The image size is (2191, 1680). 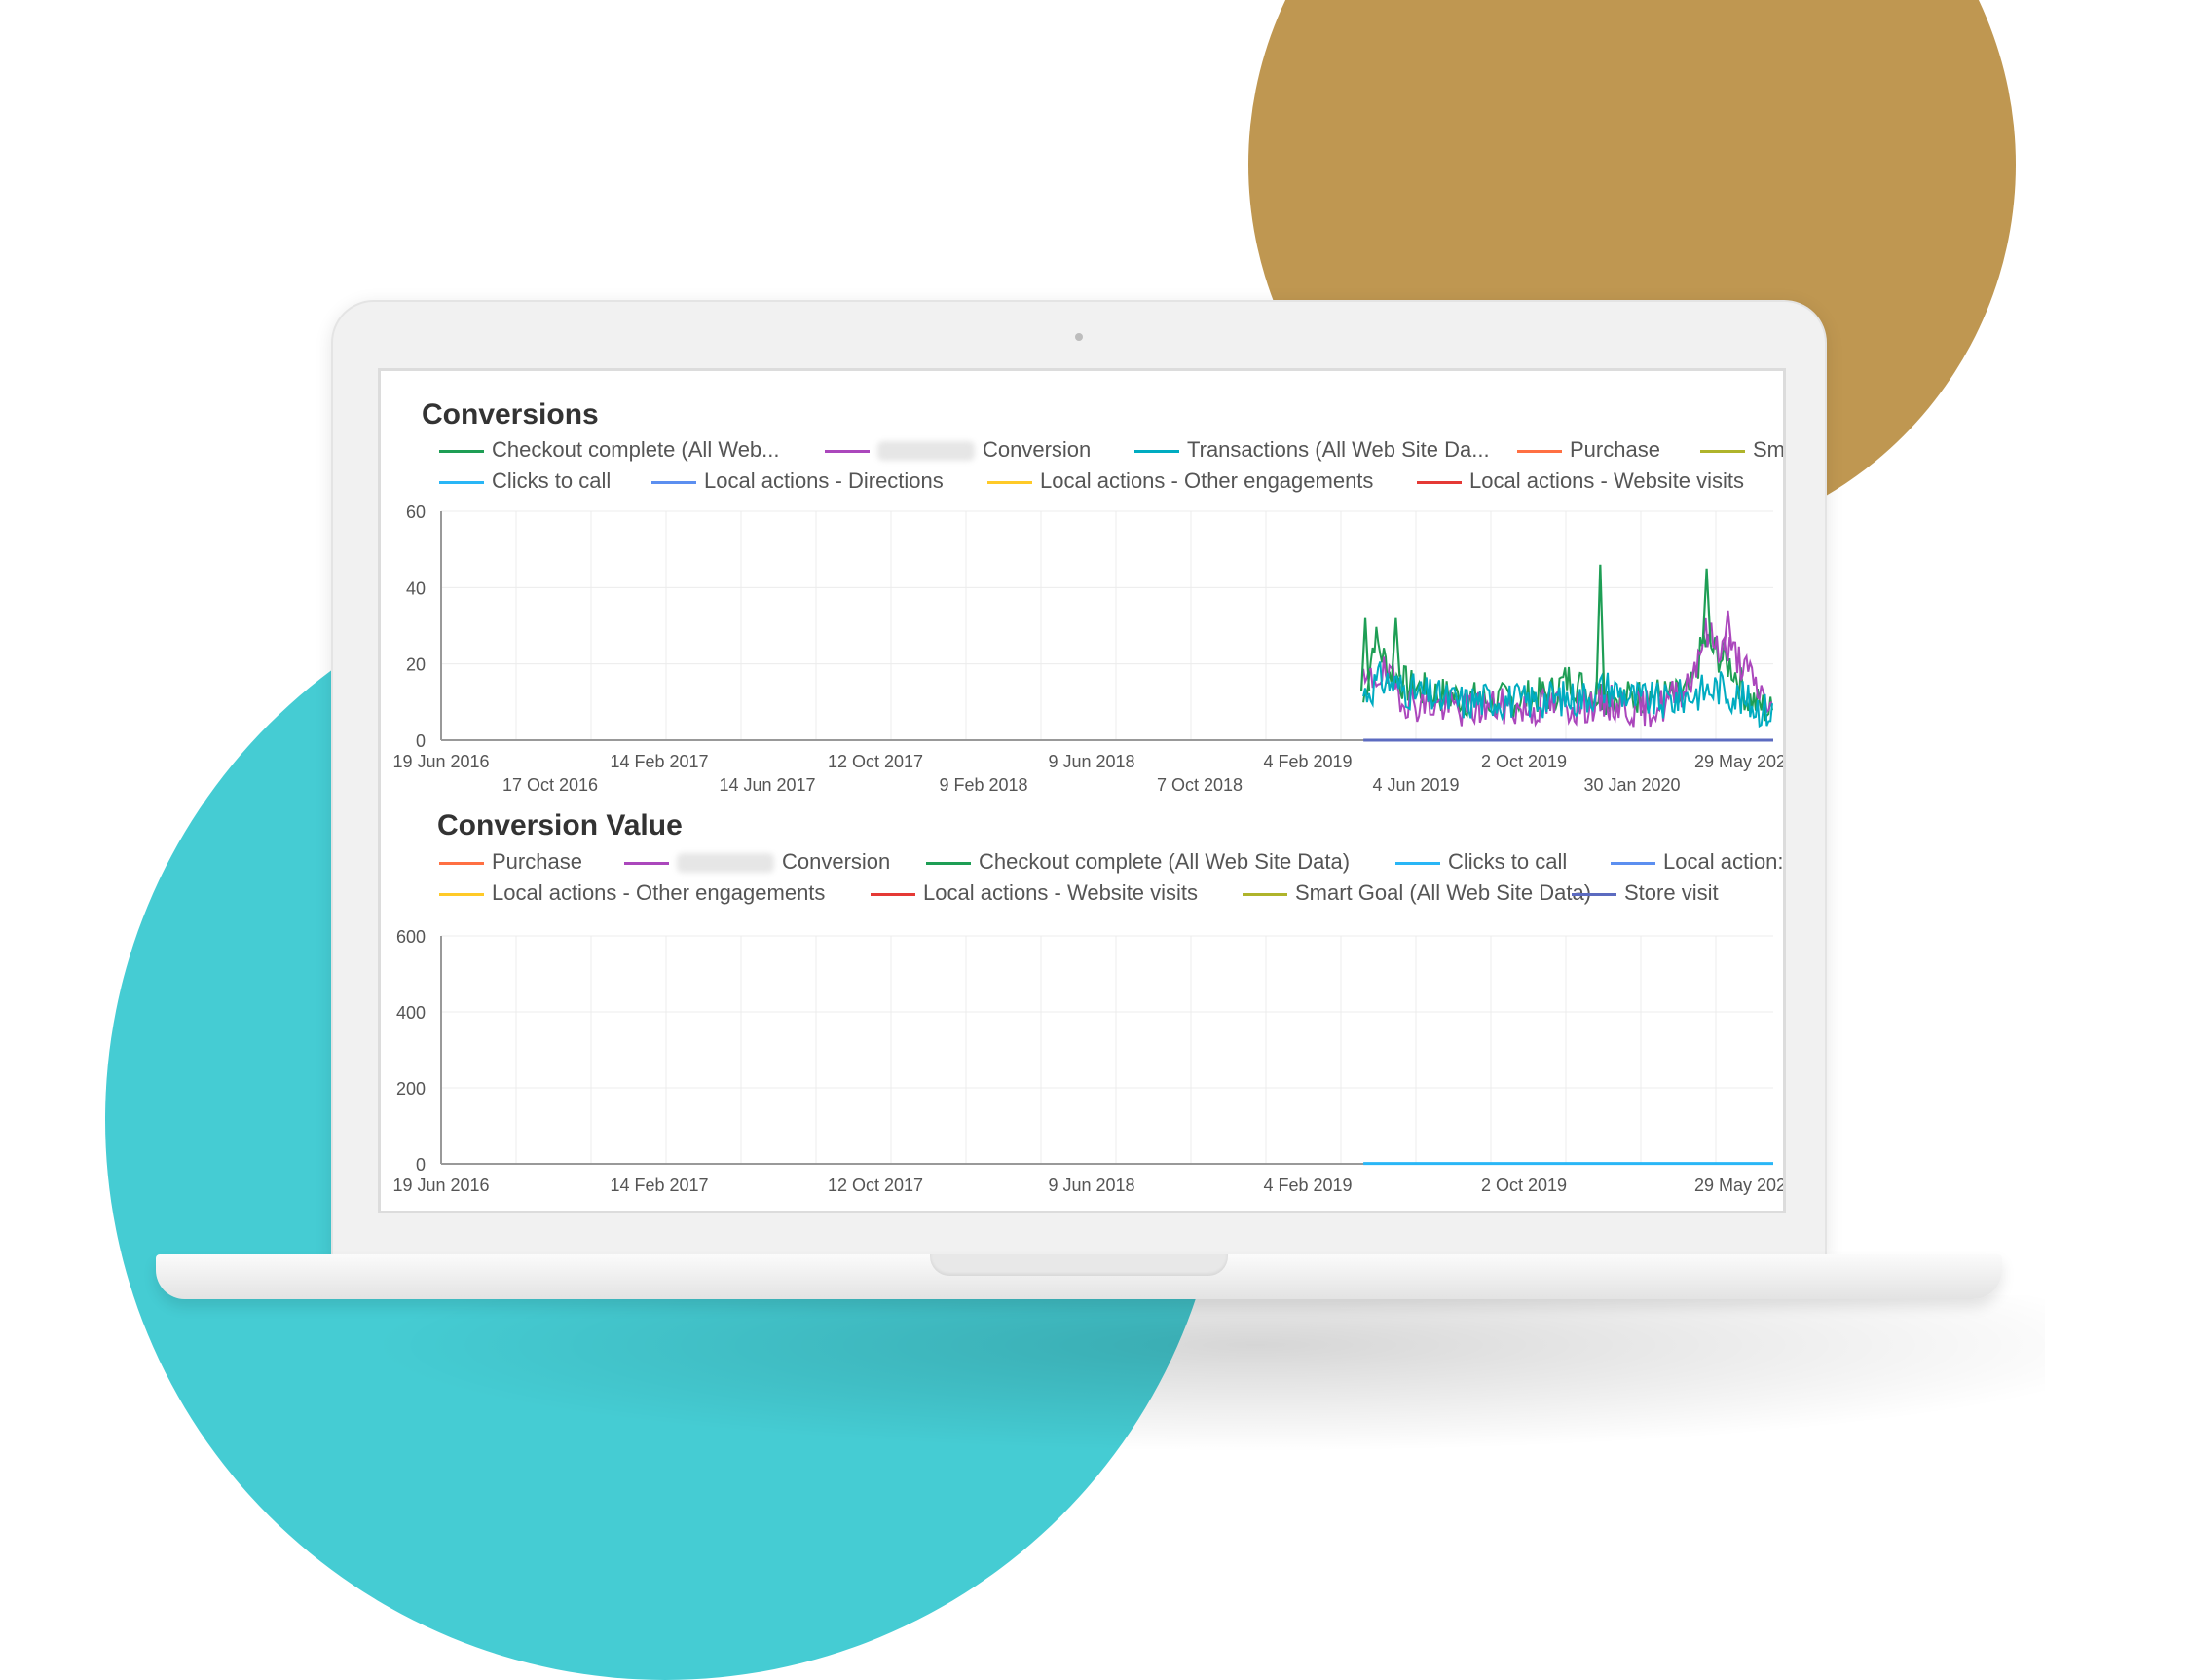 I want to click on laptop-shadow, so click(x=1168, y=1378).